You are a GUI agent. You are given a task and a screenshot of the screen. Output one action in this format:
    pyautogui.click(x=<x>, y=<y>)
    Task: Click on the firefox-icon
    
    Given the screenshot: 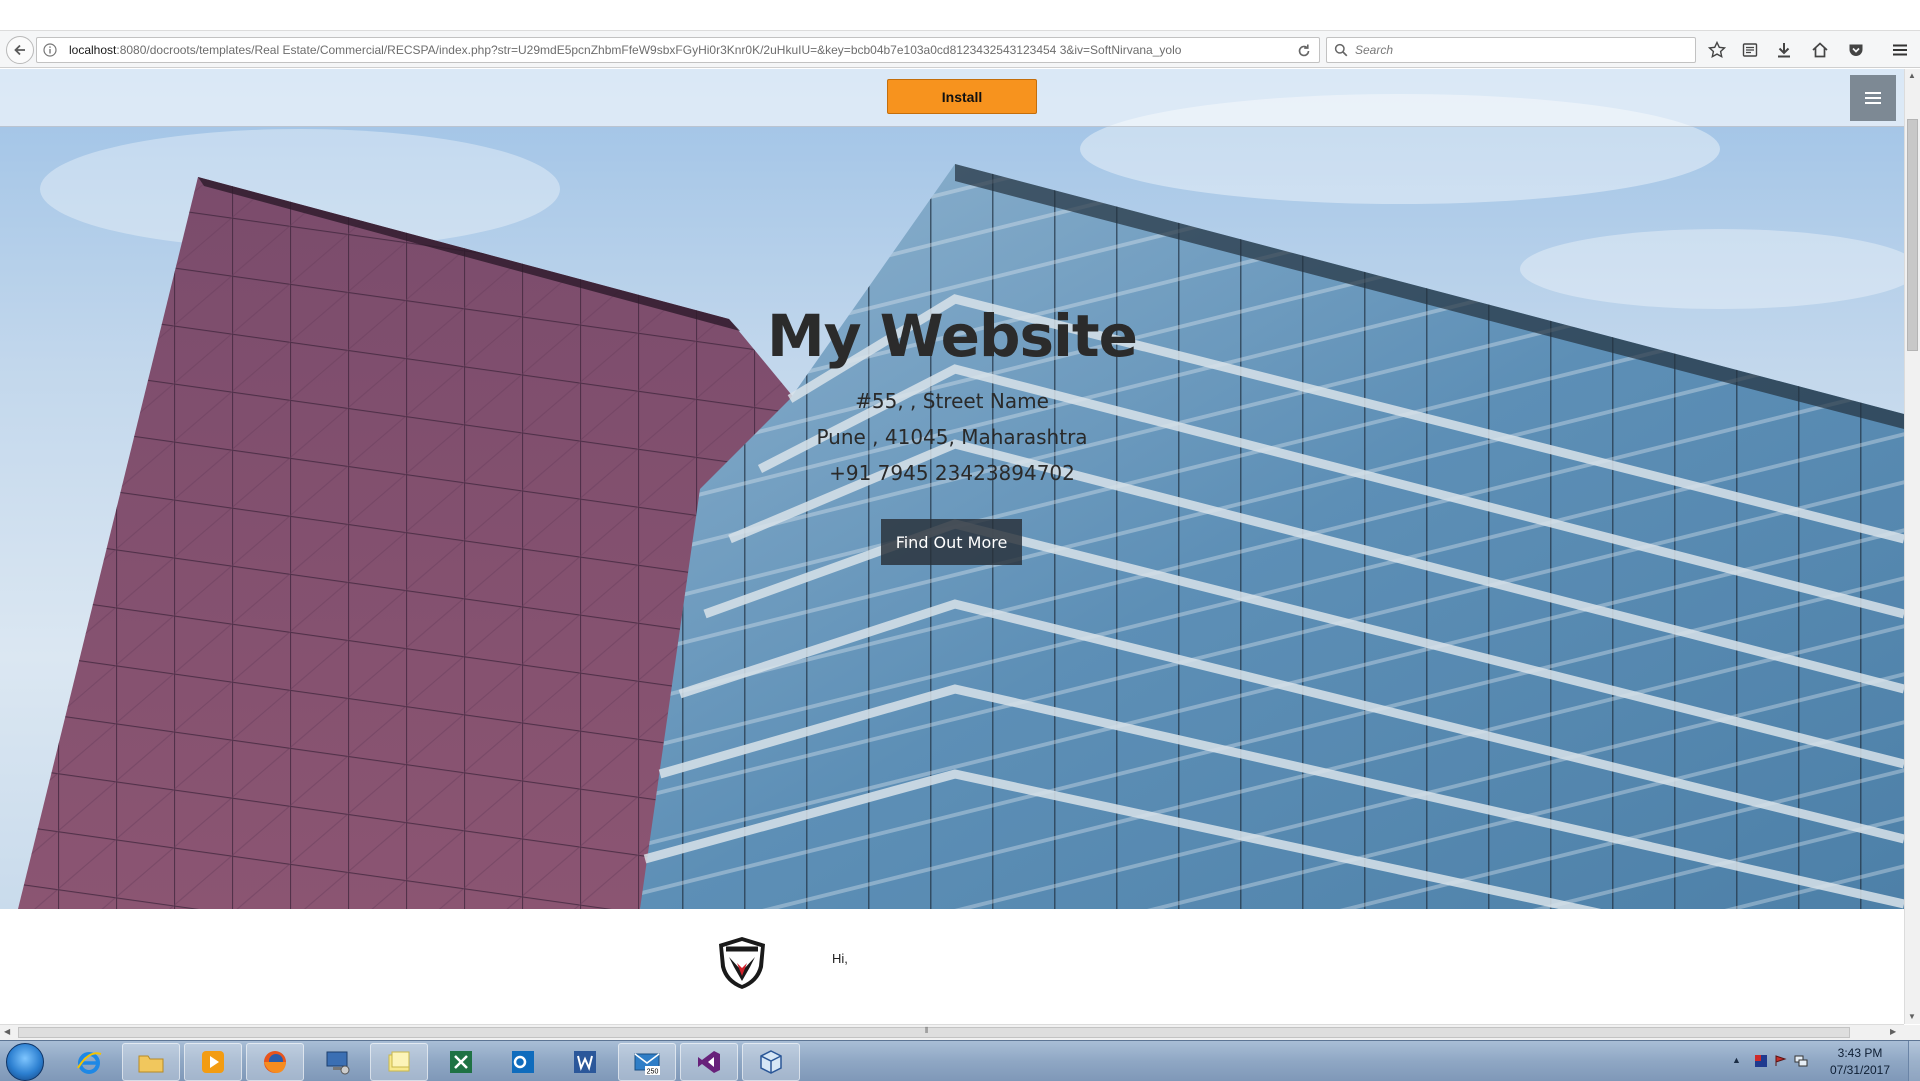 What is the action you would take?
    pyautogui.click(x=275, y=1062)
    